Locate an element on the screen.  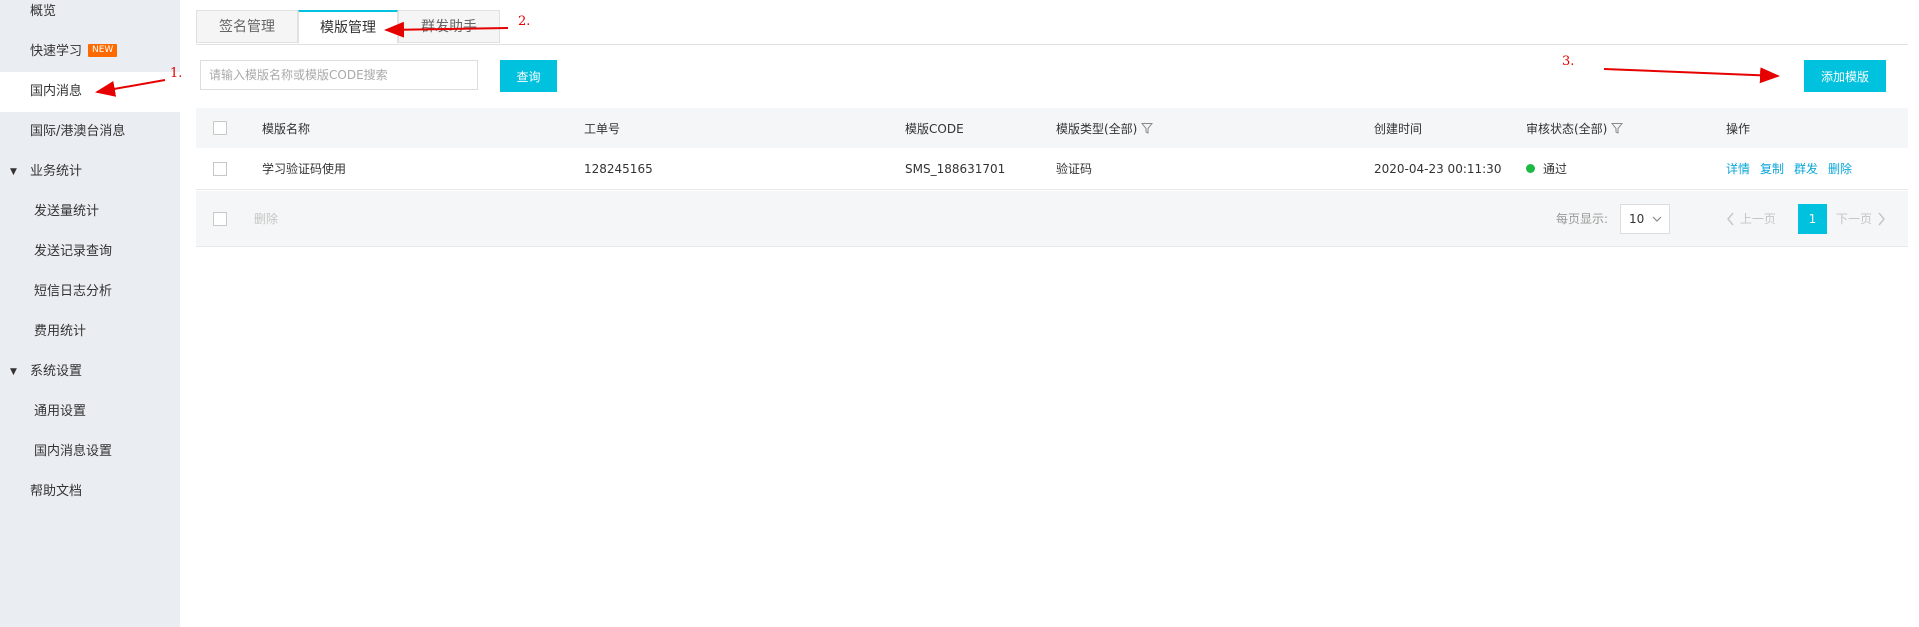
page-number-1: 1 is located at coordinates (1812, 219).